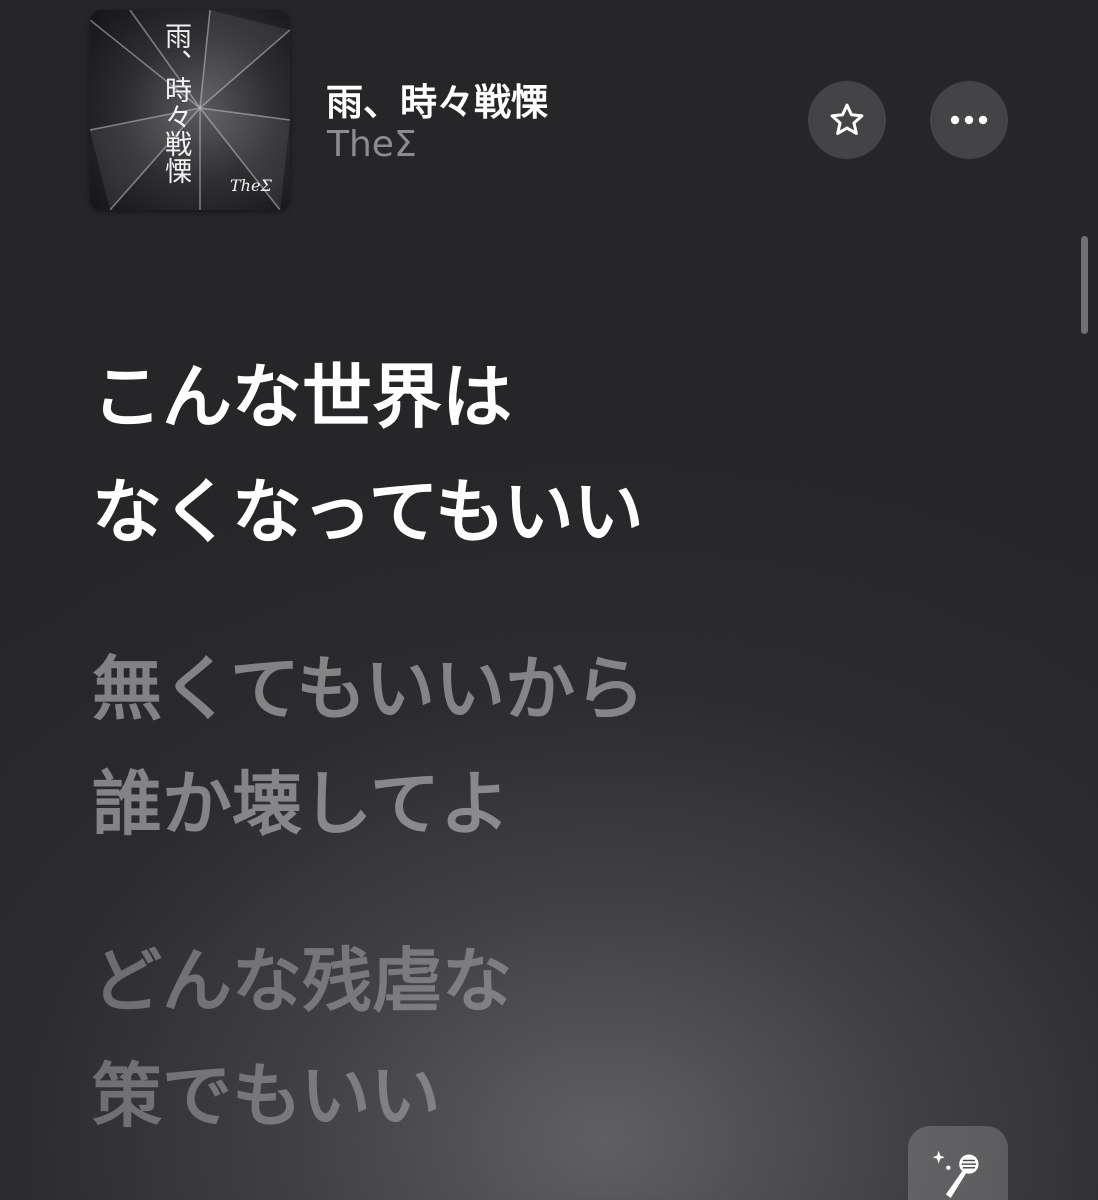 This screenshot has height=1200, width=1098. I want to click on artwork-band-logo: TheΣ, so click(251, 185).